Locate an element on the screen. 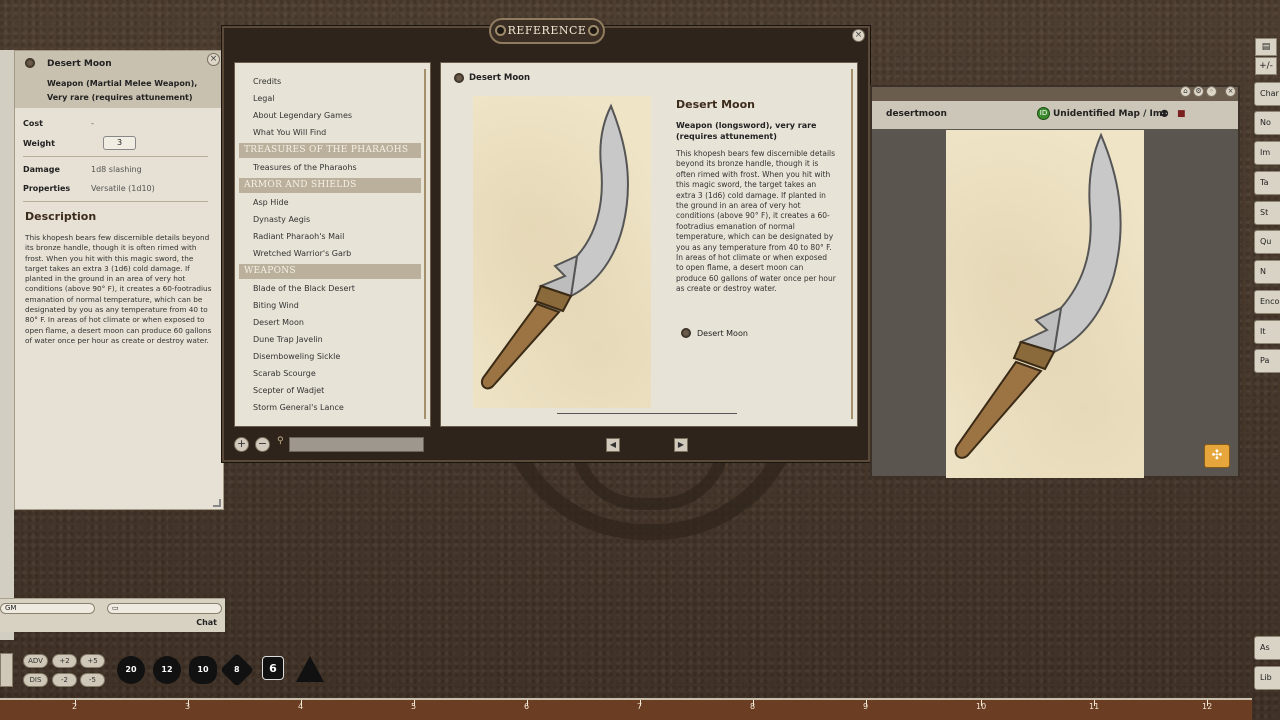 This screenshot has width=1280, height=720. damage-value: 1d8 slashing is located at coordinates (116, 169).